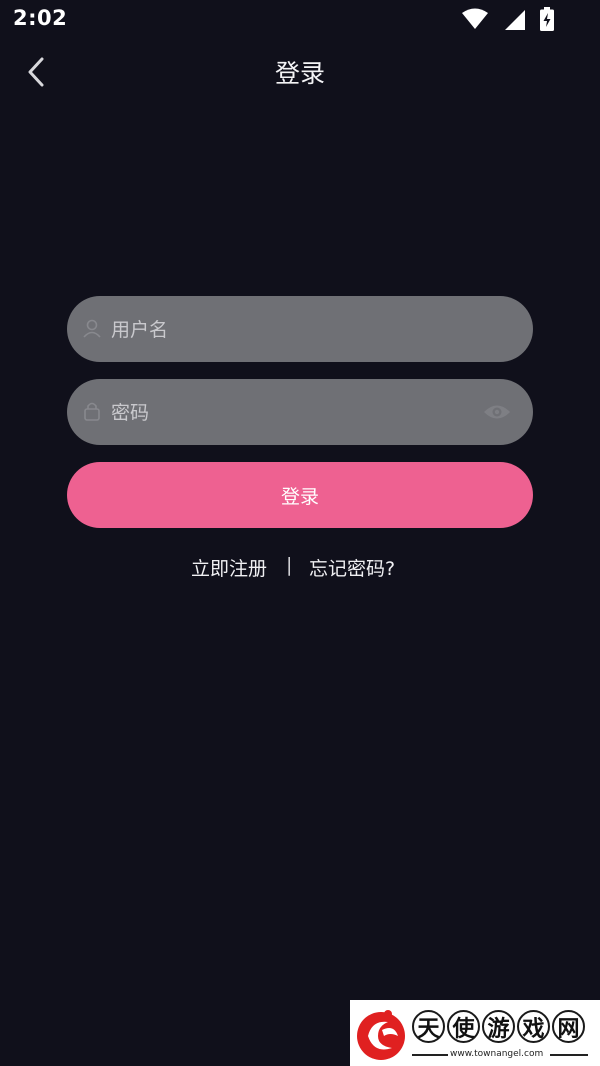 Image resolution: width=600 pixels, height=1066 pixels. I want to click on watermark-char: 使, so click(463, 1026).